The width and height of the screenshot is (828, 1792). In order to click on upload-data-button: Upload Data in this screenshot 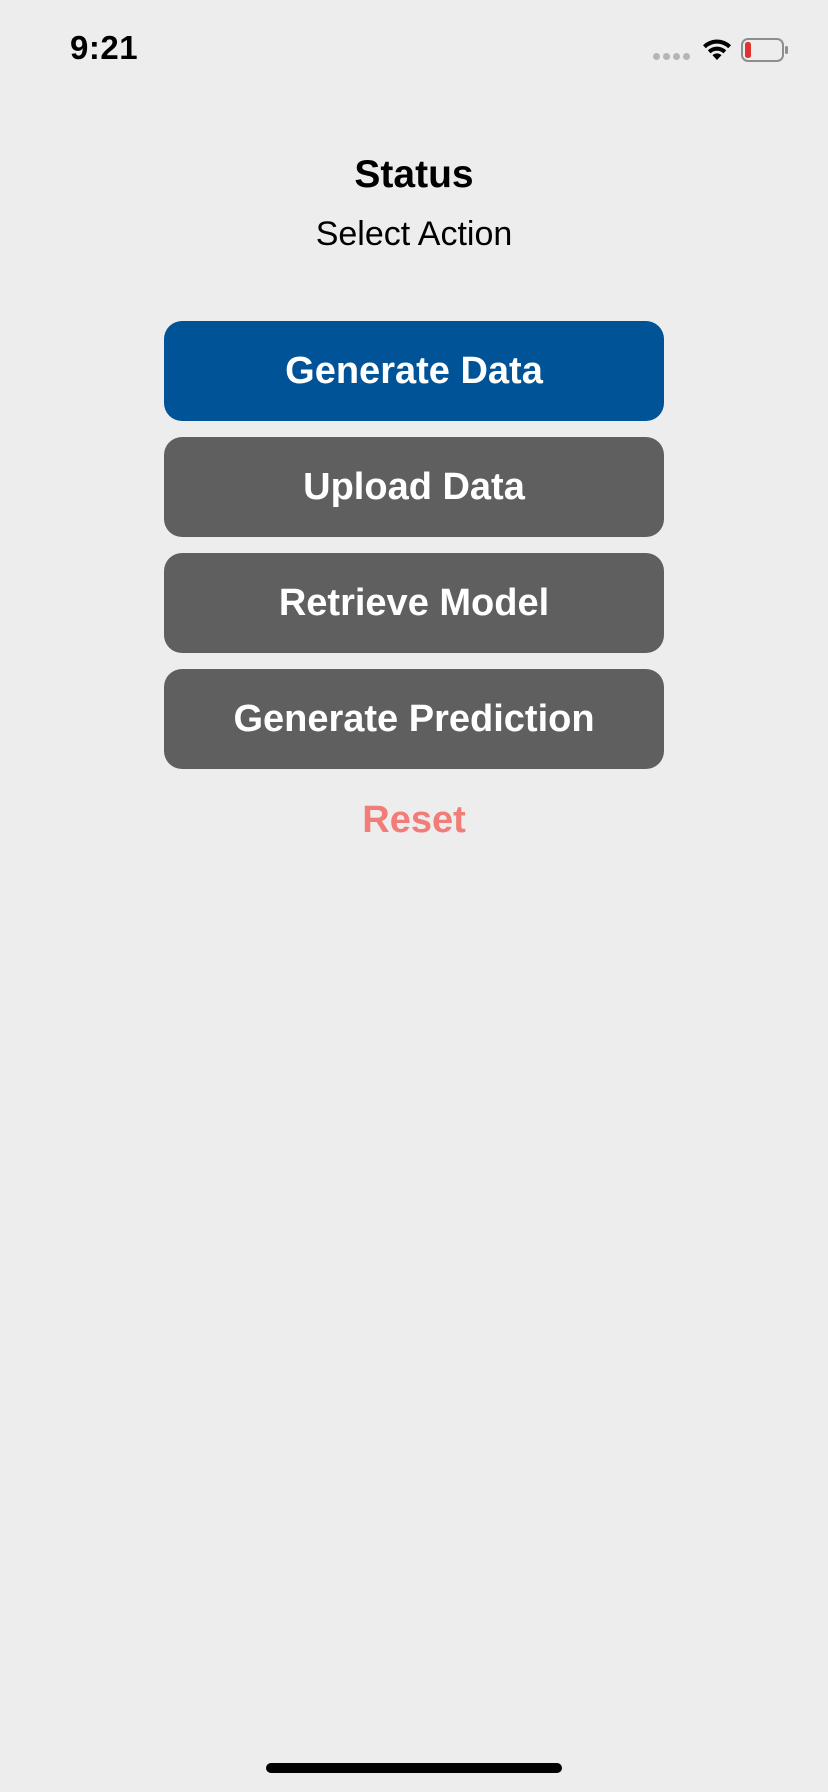, I will do `click(414, 487)`.